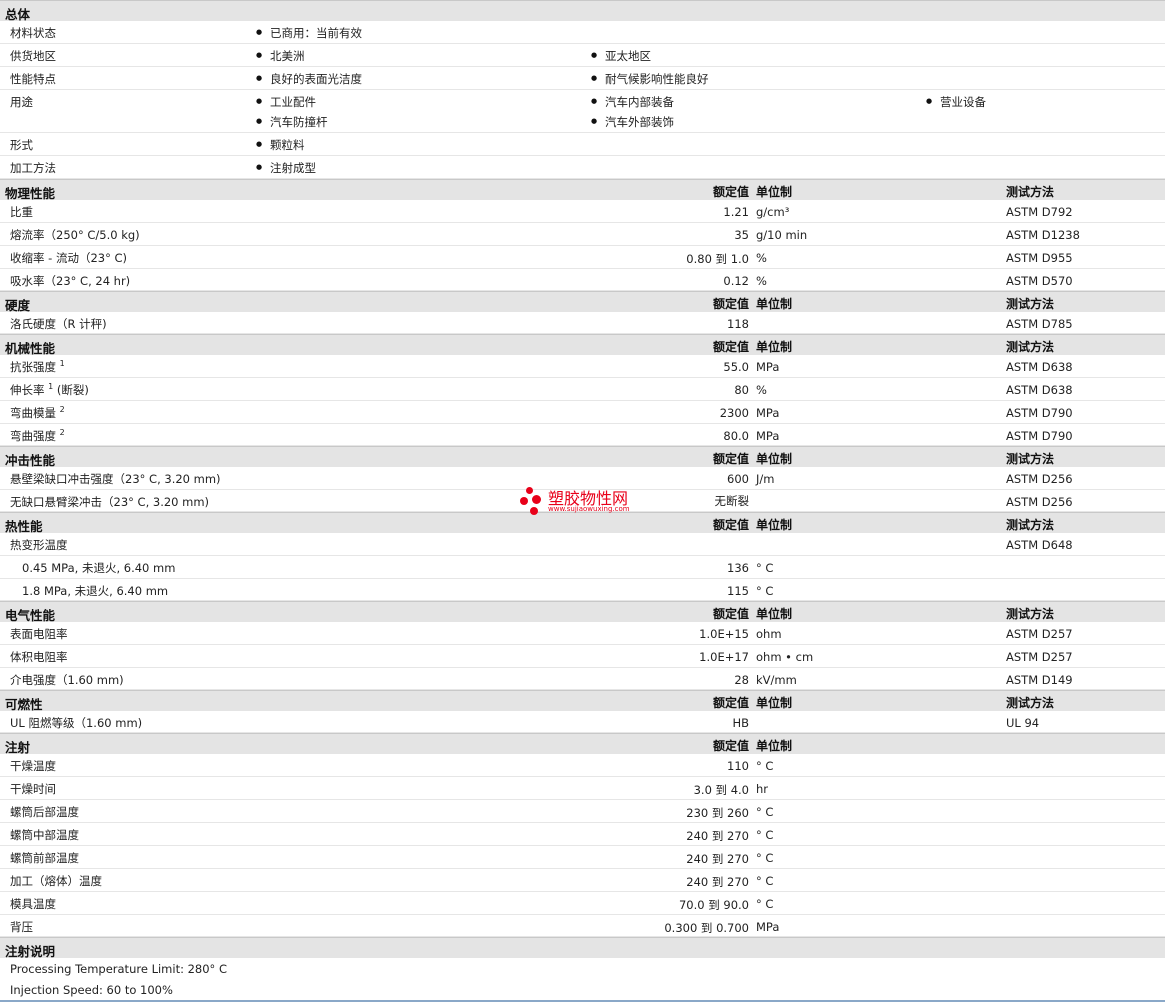 The width and height of the screenshot is (1165, 1002). I want to click on property-sublabel: 1.8 MPa, 未退火, 6.40 mm, so click(95, 591).